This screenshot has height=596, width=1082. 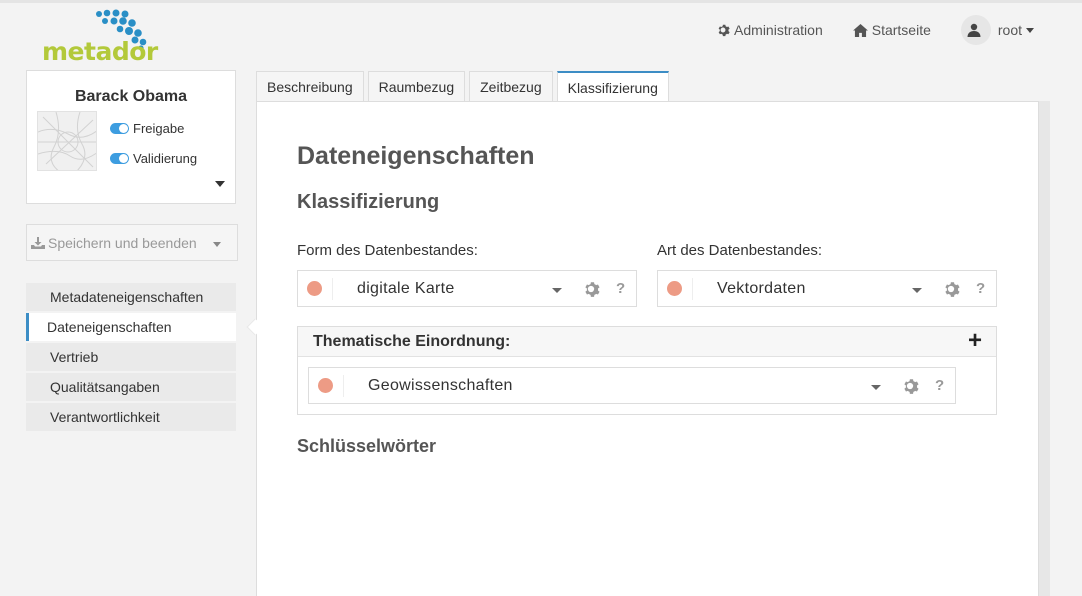 I want to click on avatar, so click(x=975, y=30).